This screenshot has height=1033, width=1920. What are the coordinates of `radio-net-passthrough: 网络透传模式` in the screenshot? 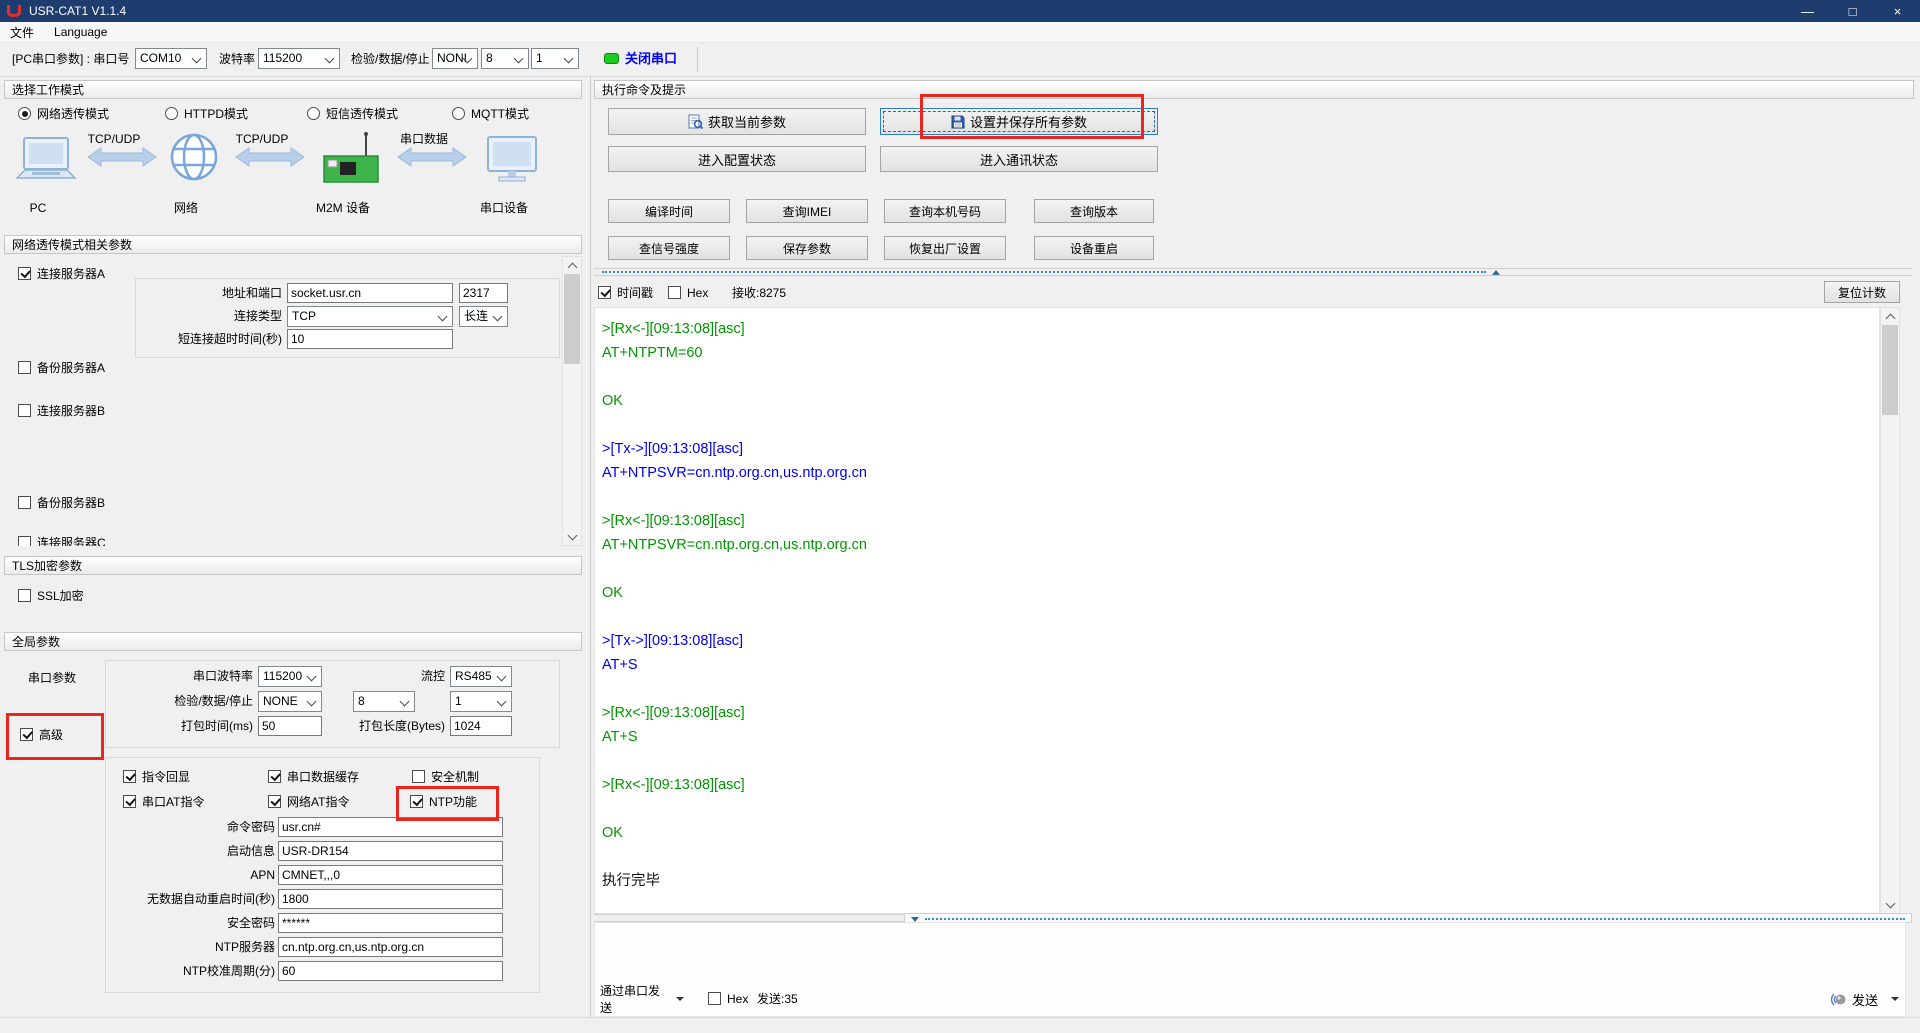 It's located at (63, 113).